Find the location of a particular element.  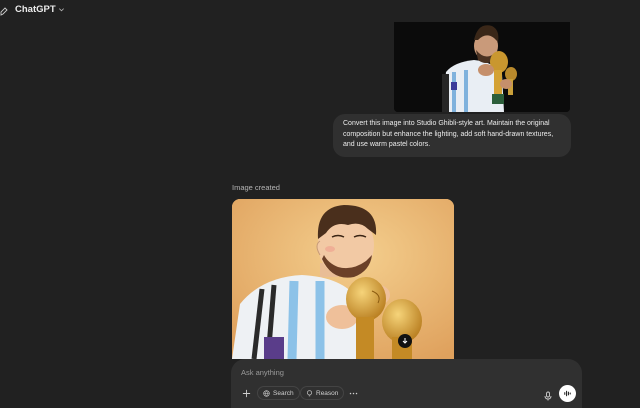

top-bar: ChatGPT is located at coordinates (320, 10).